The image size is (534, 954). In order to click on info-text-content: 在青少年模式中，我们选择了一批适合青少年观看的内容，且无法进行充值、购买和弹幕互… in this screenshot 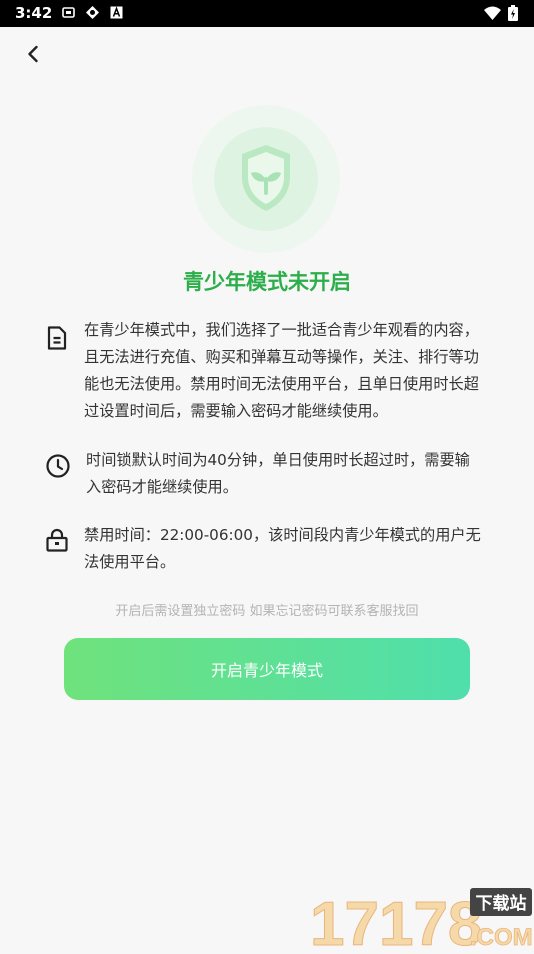, I will do `click(281, 370)`.